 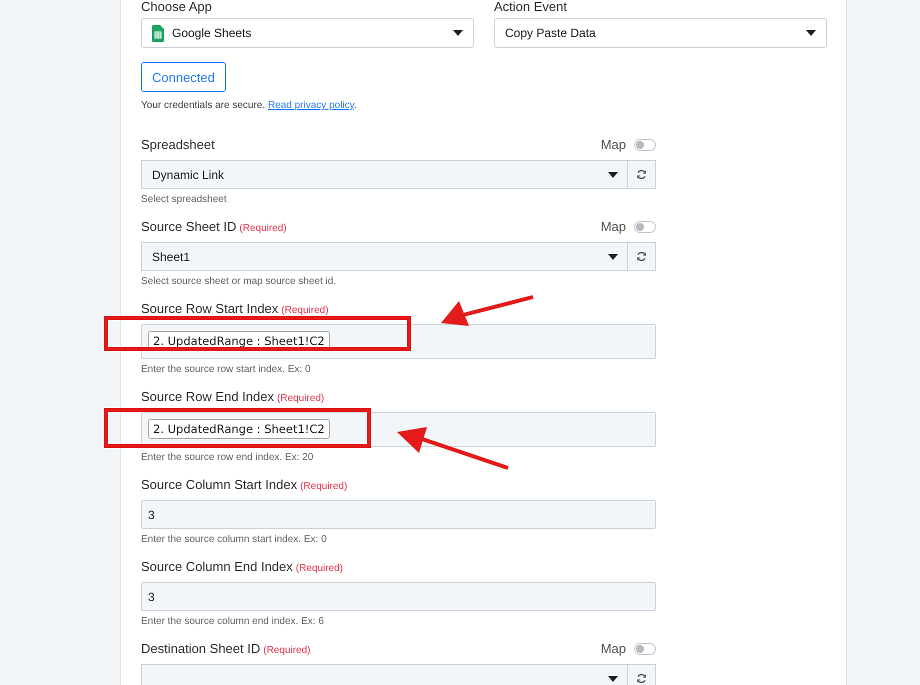 I want to click on dropdown-field: Dynamic Link, so click(x=384, y=174).